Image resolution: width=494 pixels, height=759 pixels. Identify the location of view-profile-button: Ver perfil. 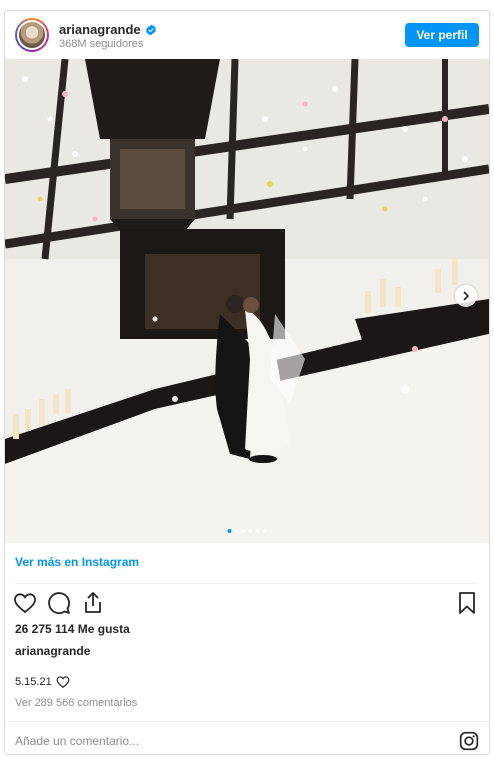
(442, 35).